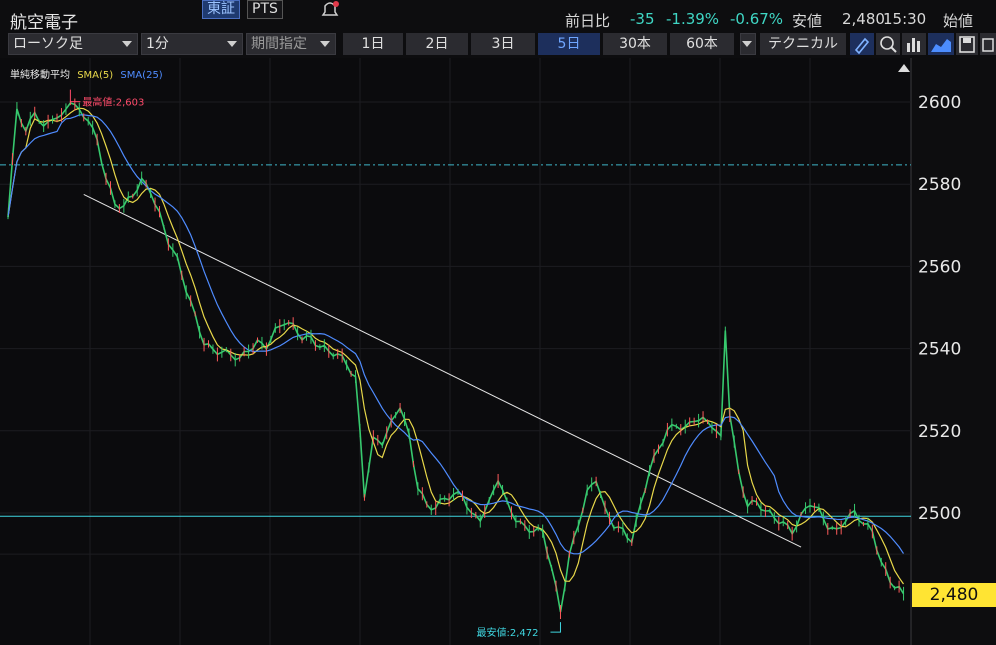 The width and height of the screenshot is (996, 645). I want to click on change-label: 前日比, so click(588, 21).